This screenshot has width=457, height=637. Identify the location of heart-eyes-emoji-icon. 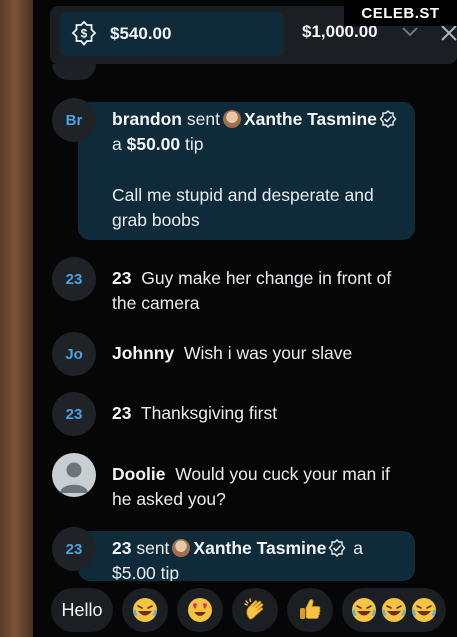
(200, 610).